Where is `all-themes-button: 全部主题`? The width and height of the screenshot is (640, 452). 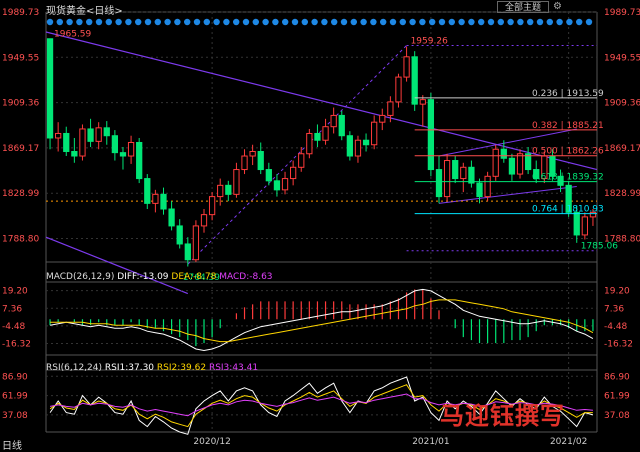
all-themes-button: 全部主题 is located at coordinates (523, 7).